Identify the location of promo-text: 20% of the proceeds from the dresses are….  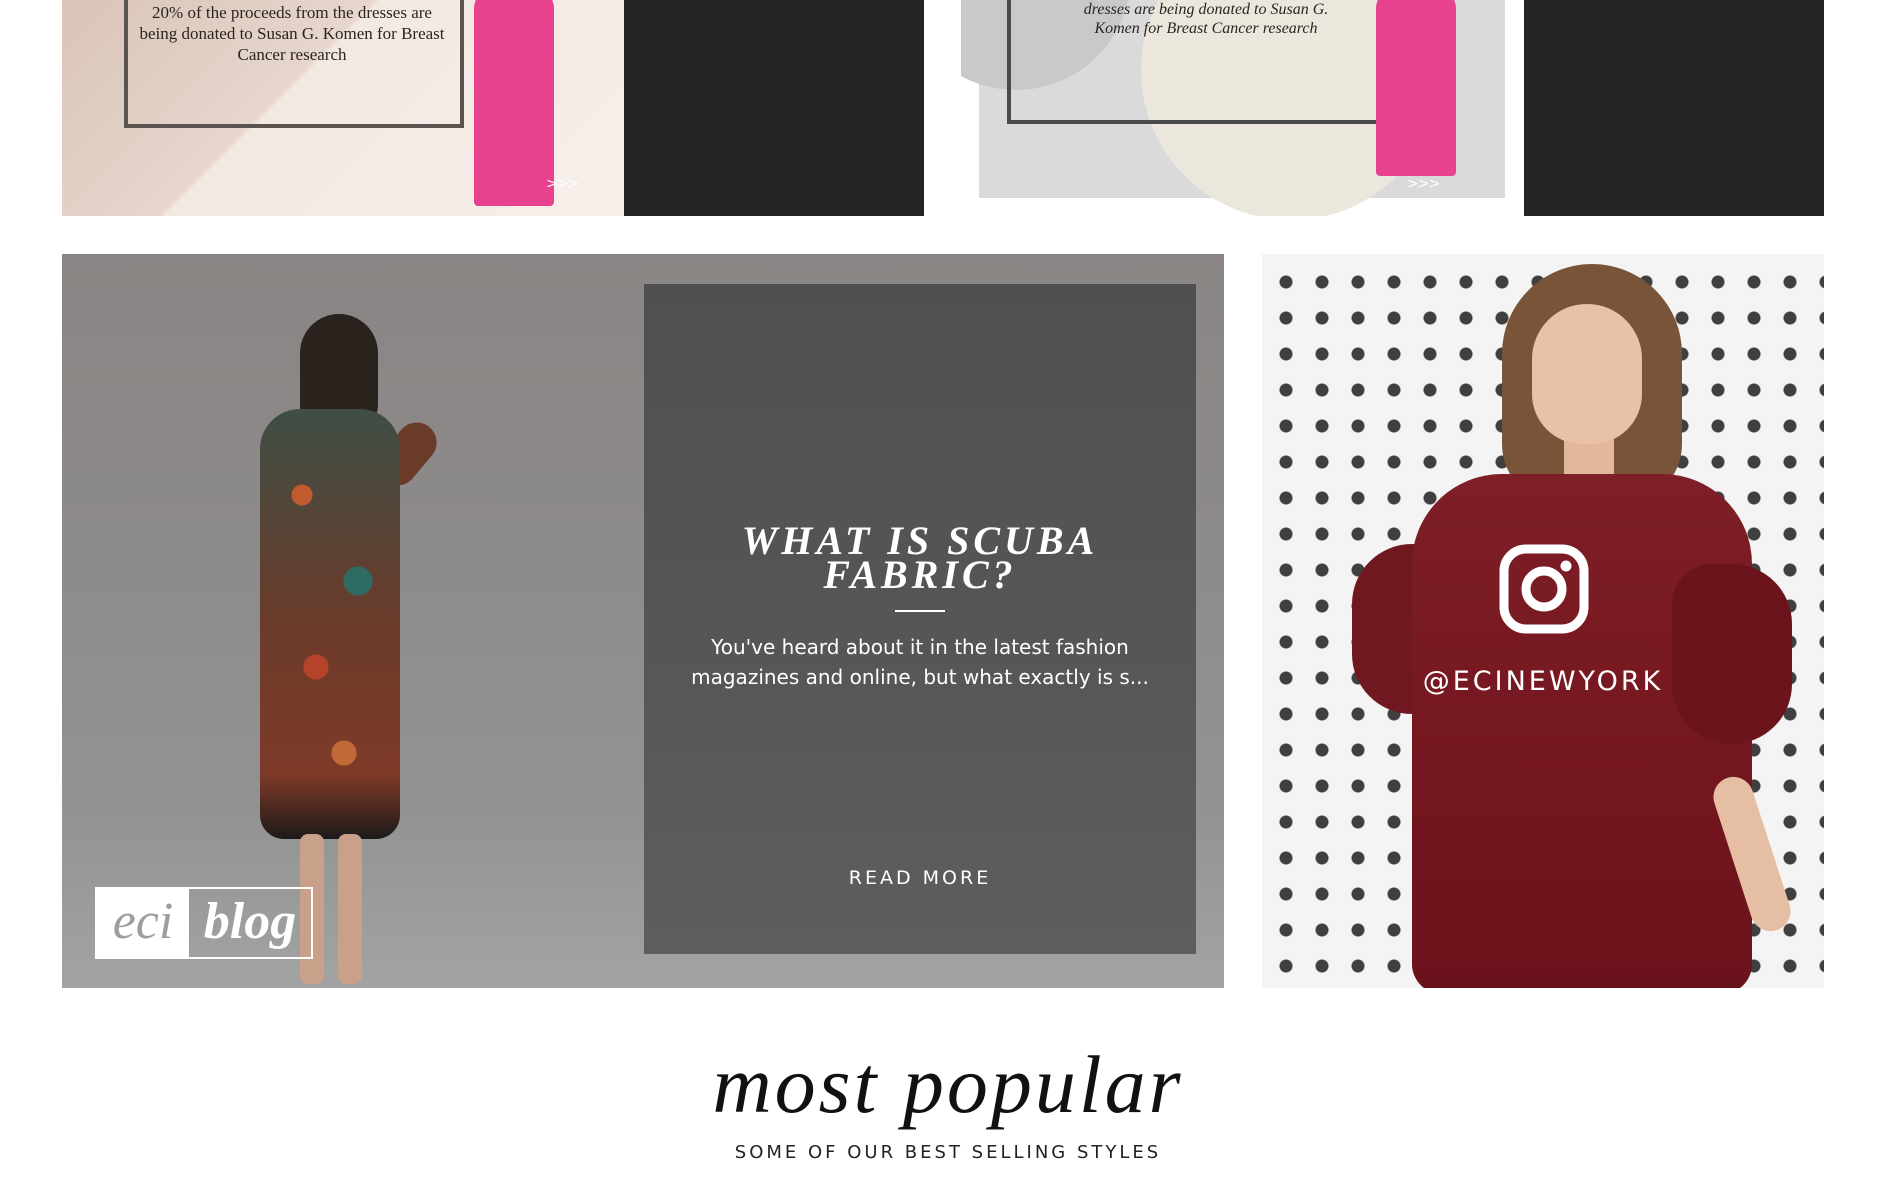
(292, 33).